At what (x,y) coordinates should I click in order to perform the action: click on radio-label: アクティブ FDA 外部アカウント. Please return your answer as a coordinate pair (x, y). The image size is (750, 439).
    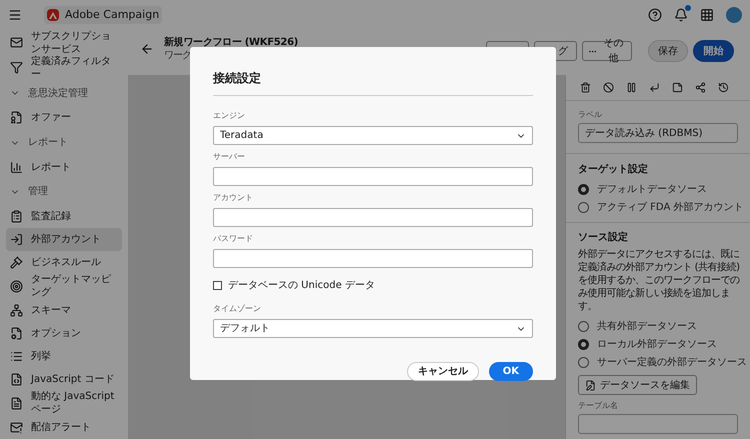
    Looking at the image, I should click on (670, 207).